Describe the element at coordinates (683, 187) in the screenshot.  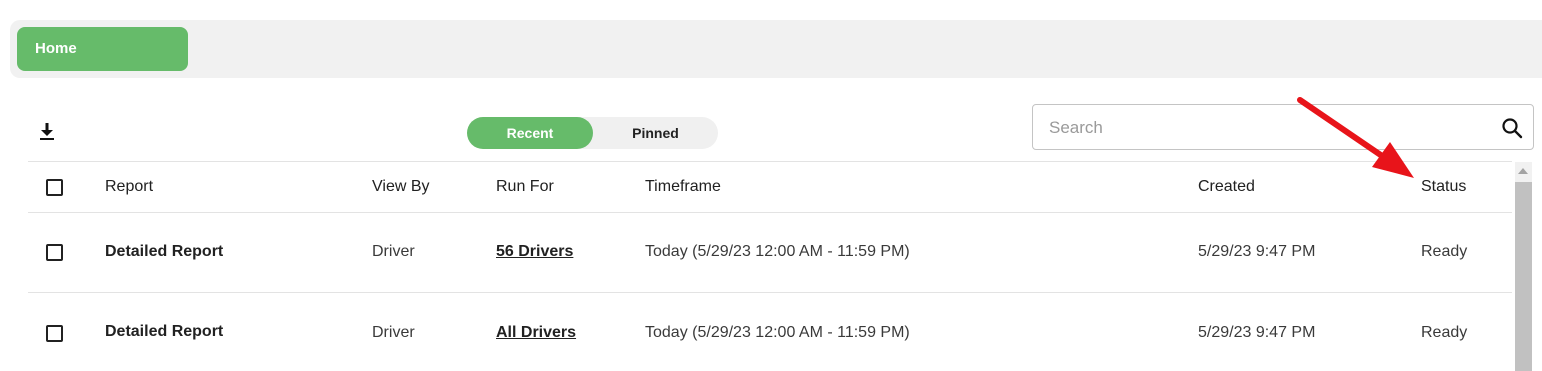
I see `header-timeframe: Timeframe` at that location.